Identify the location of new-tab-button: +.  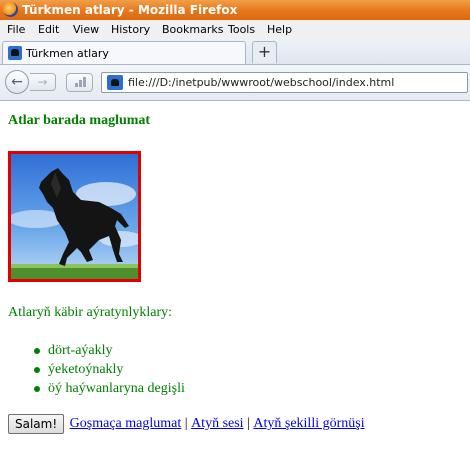
(264, 52).